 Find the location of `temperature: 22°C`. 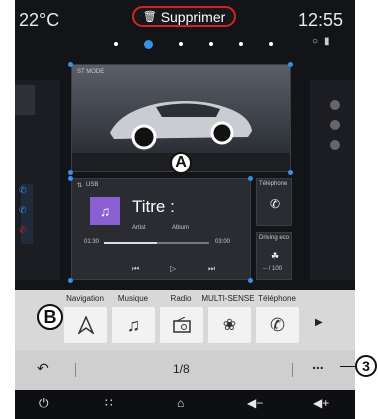

temperature: 22°C is located at coordinates (39, 20).